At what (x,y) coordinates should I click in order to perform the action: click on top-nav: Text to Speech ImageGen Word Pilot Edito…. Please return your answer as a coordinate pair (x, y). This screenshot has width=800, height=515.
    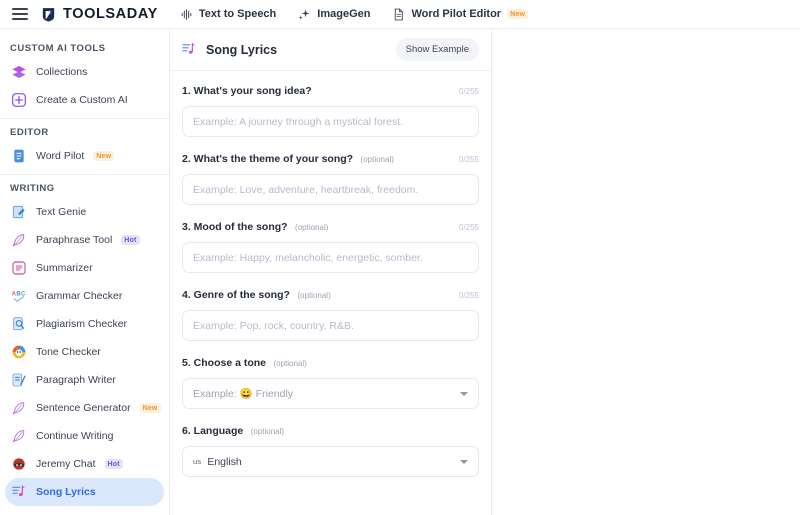
    Looking at the image, I should click on (354, 14).